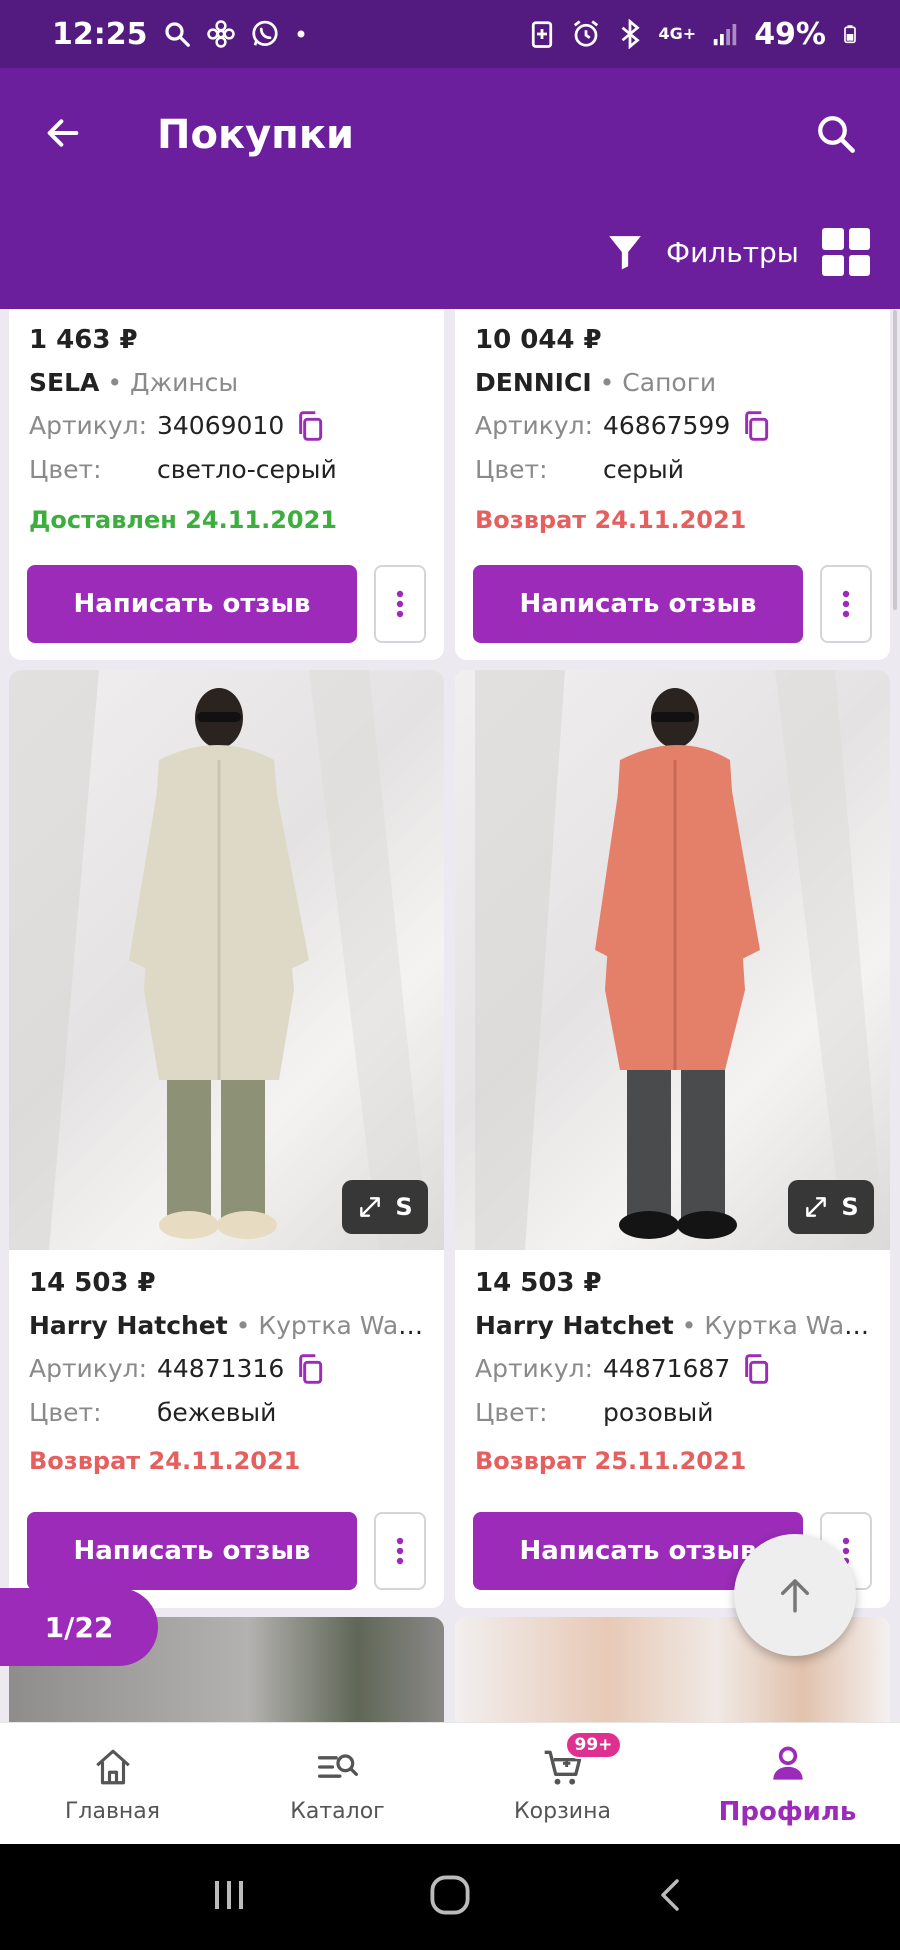 The image size is (900, 1950). Describe the element at coordinates (113, 1767) in the screenshot. I see `home-icon` at that location.